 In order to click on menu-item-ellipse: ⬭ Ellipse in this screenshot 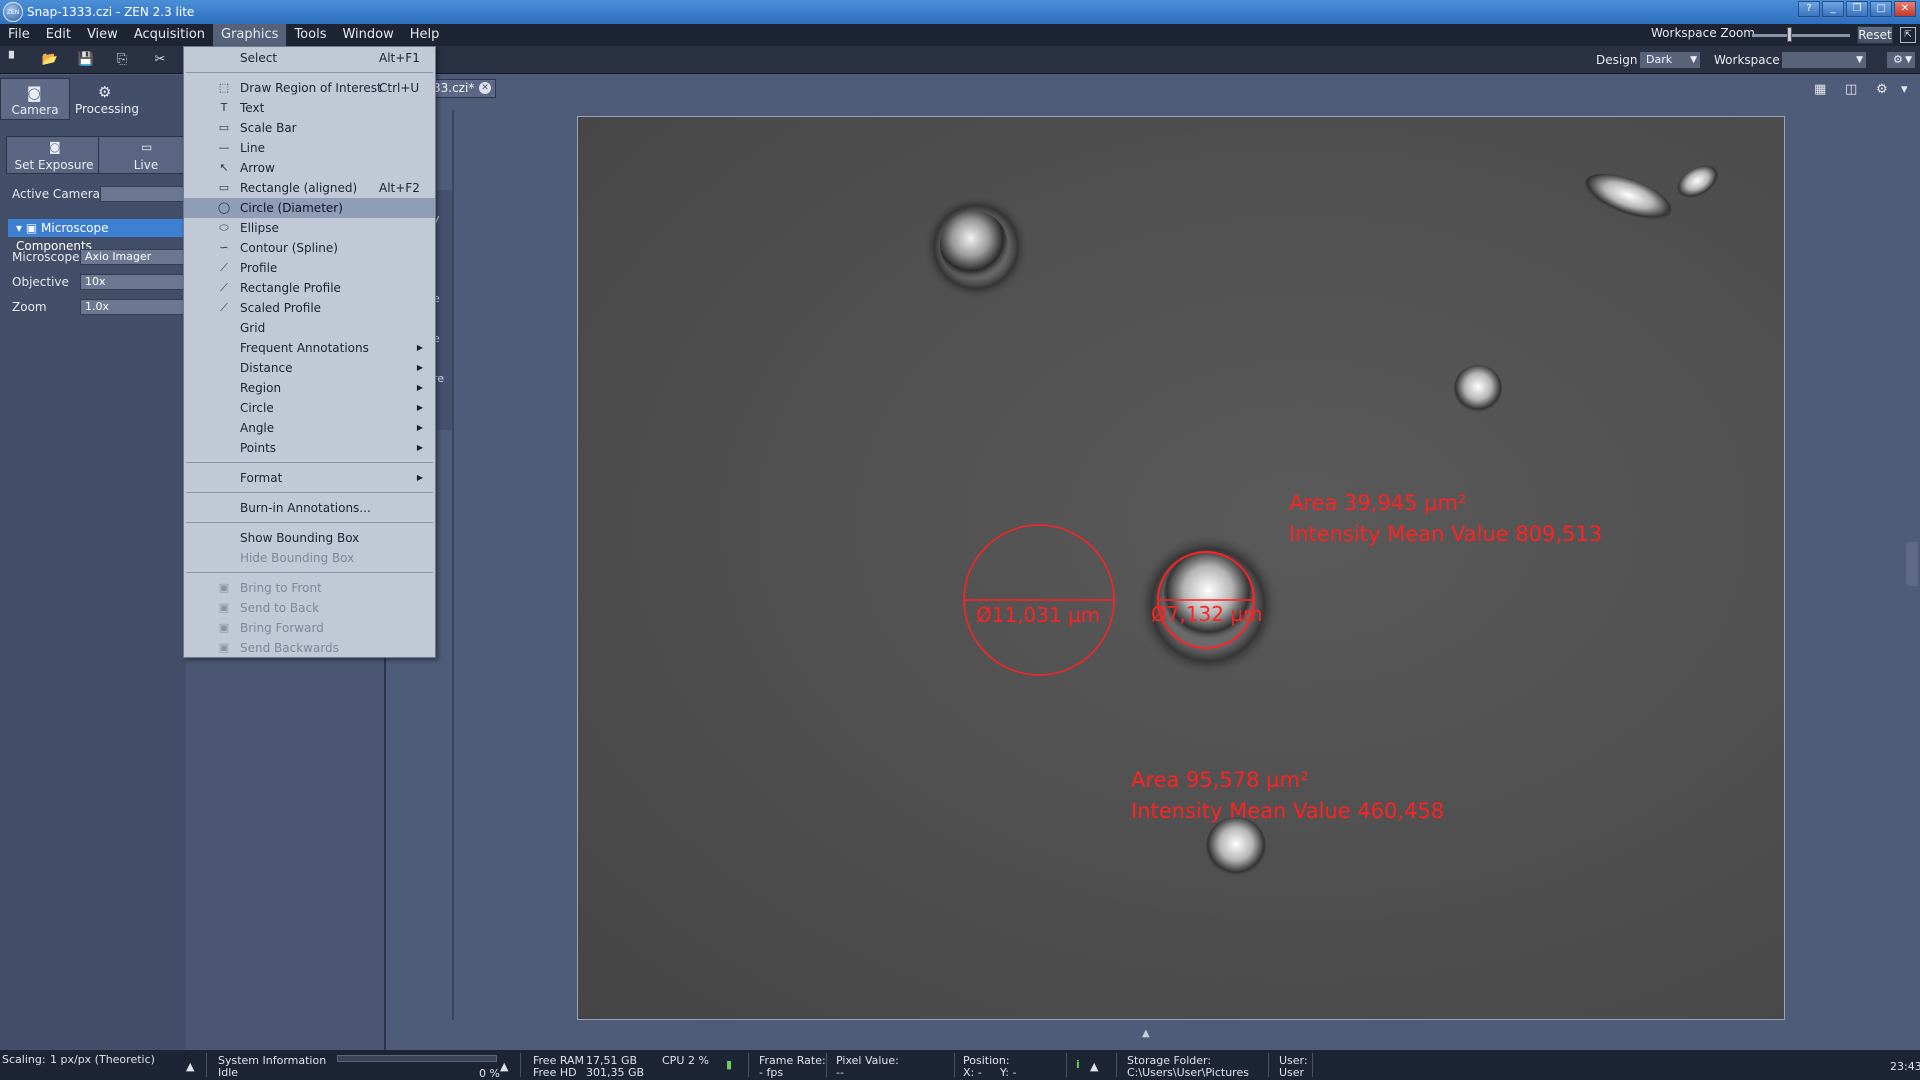, I will do `click(309, 228)`.